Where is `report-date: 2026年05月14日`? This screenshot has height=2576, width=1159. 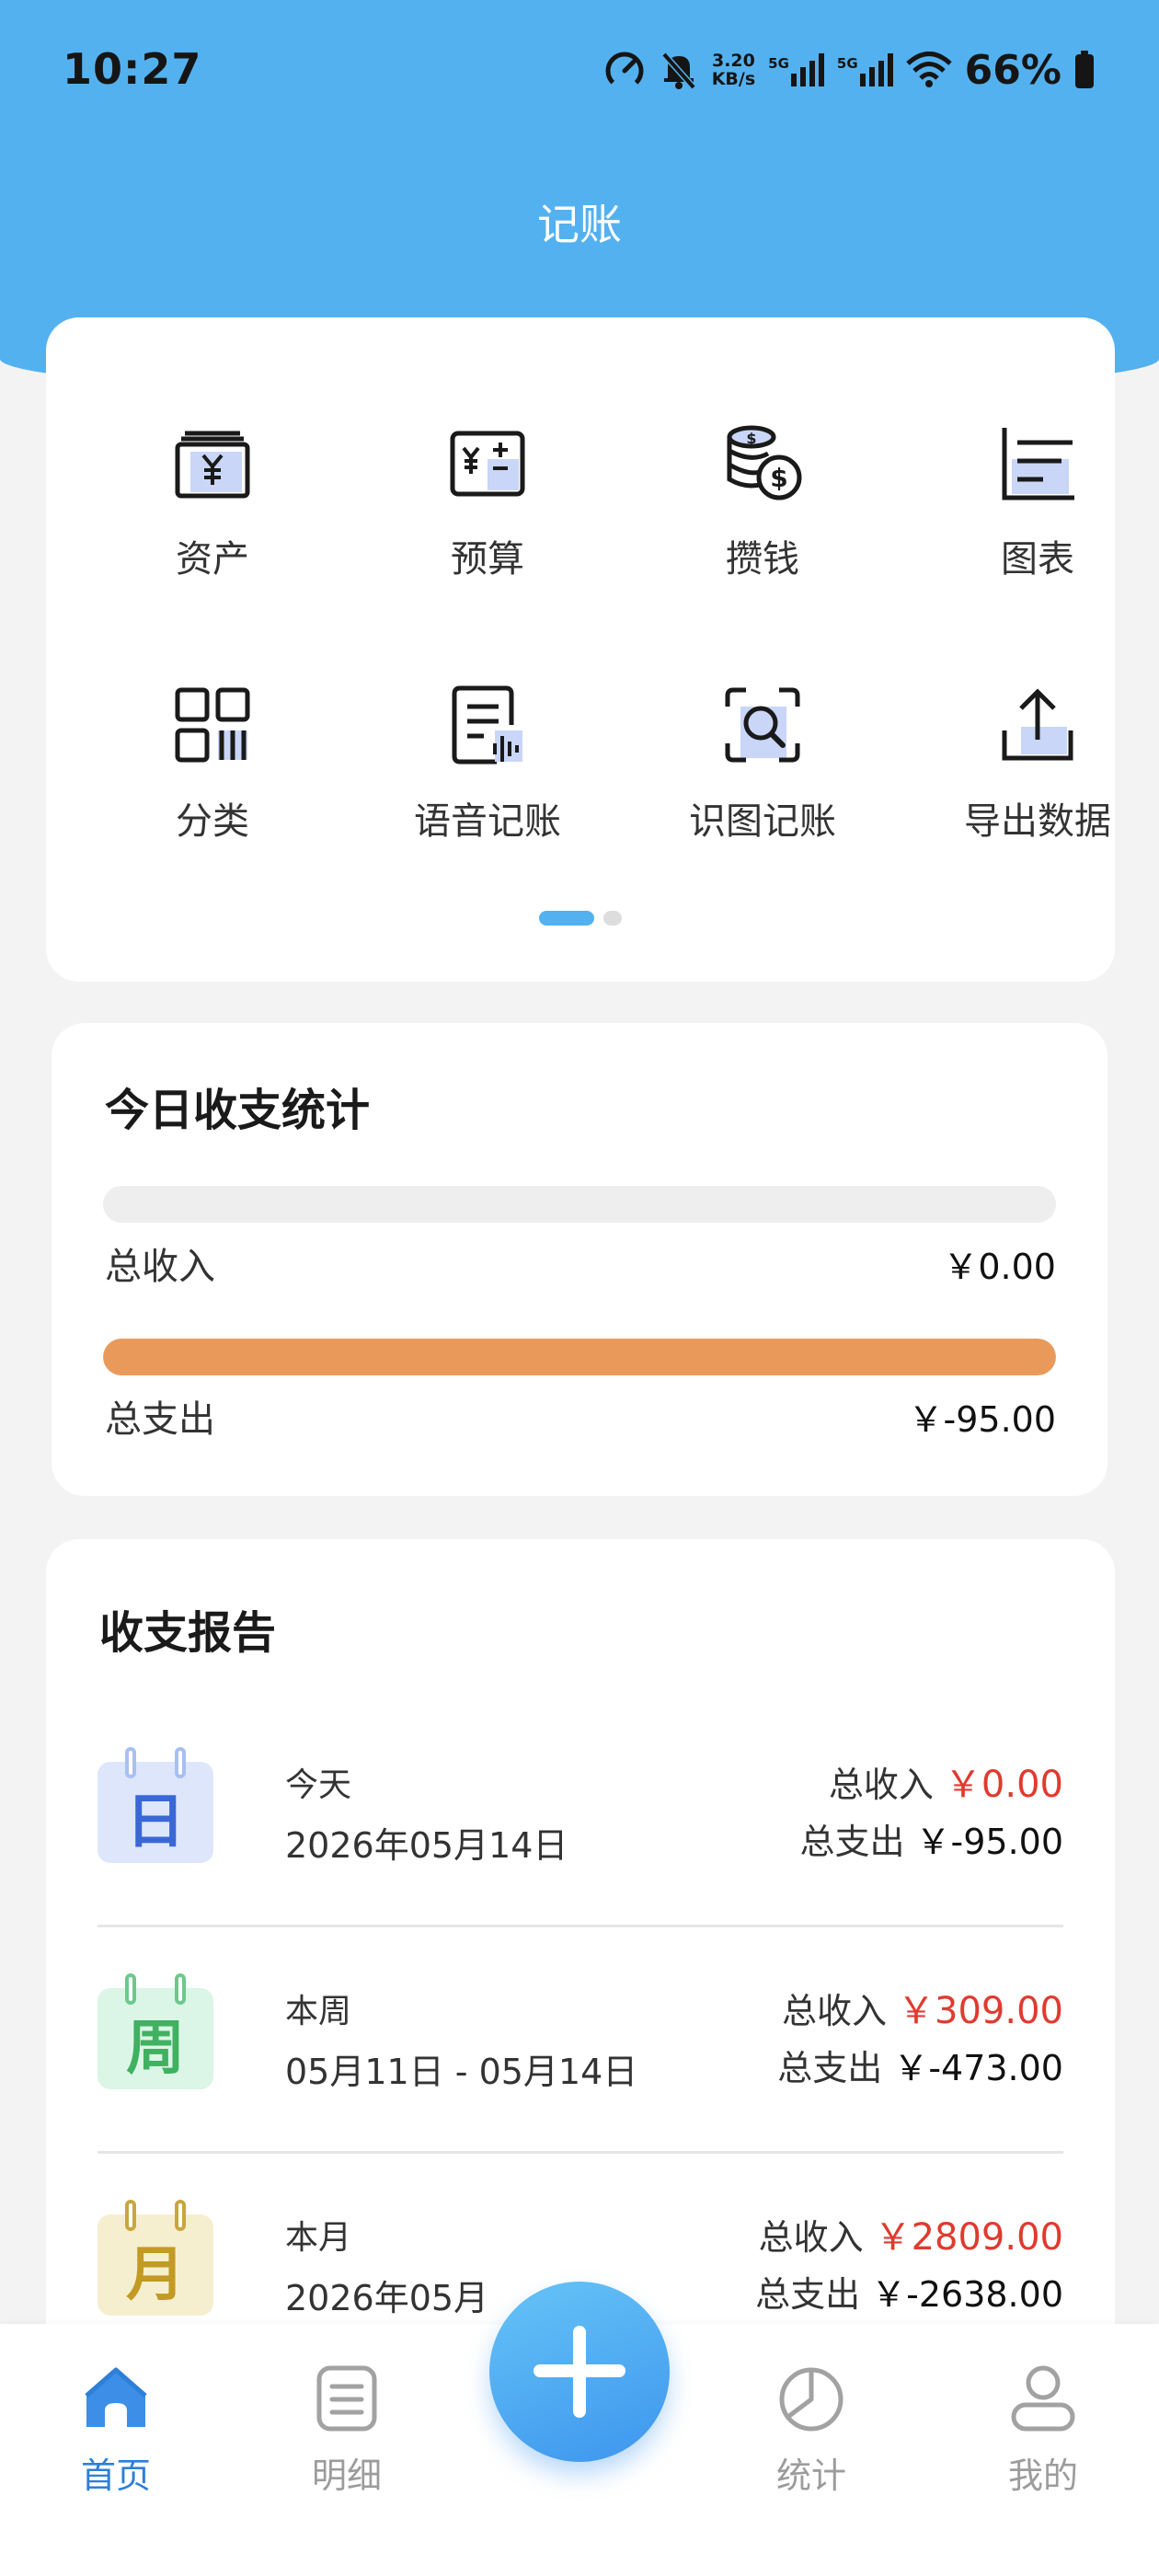 report-date: 2026年05月14日 is located at coordinates (426, 1845).